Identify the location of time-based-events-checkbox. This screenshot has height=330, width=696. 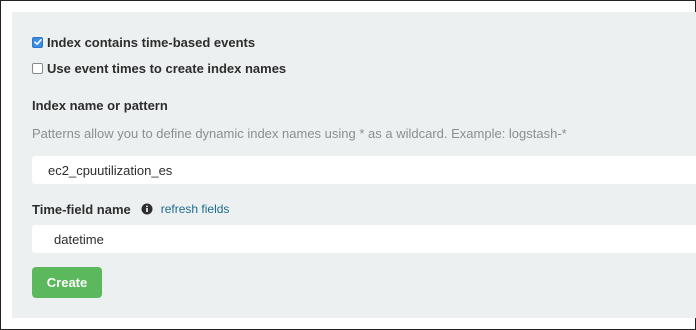
(37, 42).